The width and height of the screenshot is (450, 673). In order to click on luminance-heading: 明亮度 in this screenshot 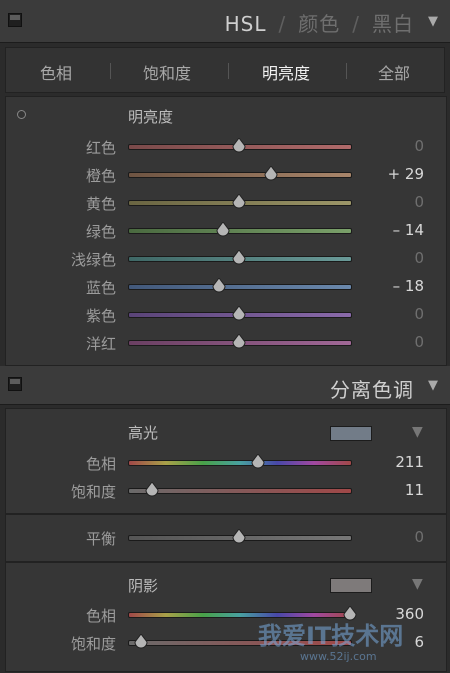, I will do `click(151, 117)`.